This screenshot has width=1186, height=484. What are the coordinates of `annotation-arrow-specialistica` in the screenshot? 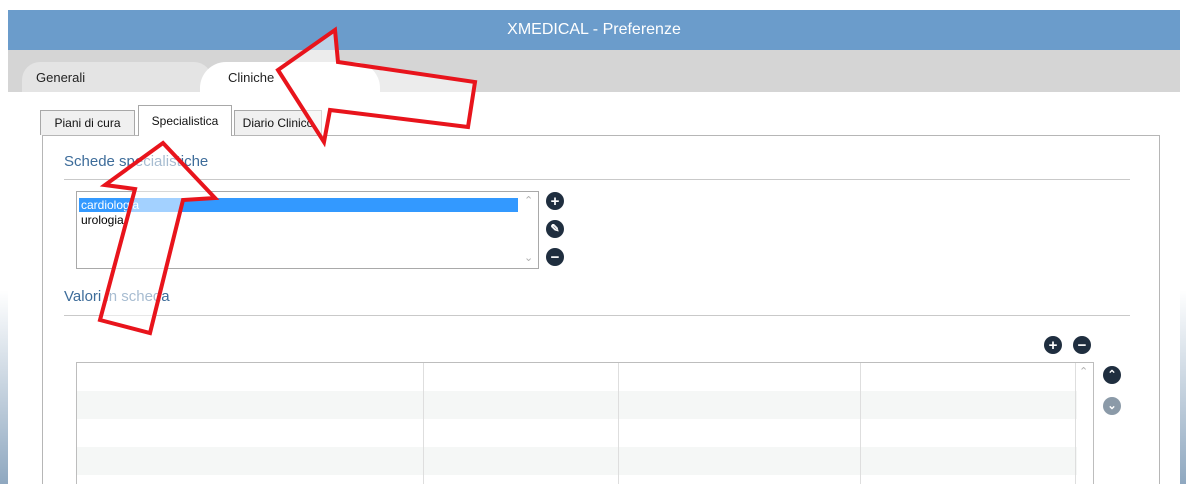 It's located at (158, 238).